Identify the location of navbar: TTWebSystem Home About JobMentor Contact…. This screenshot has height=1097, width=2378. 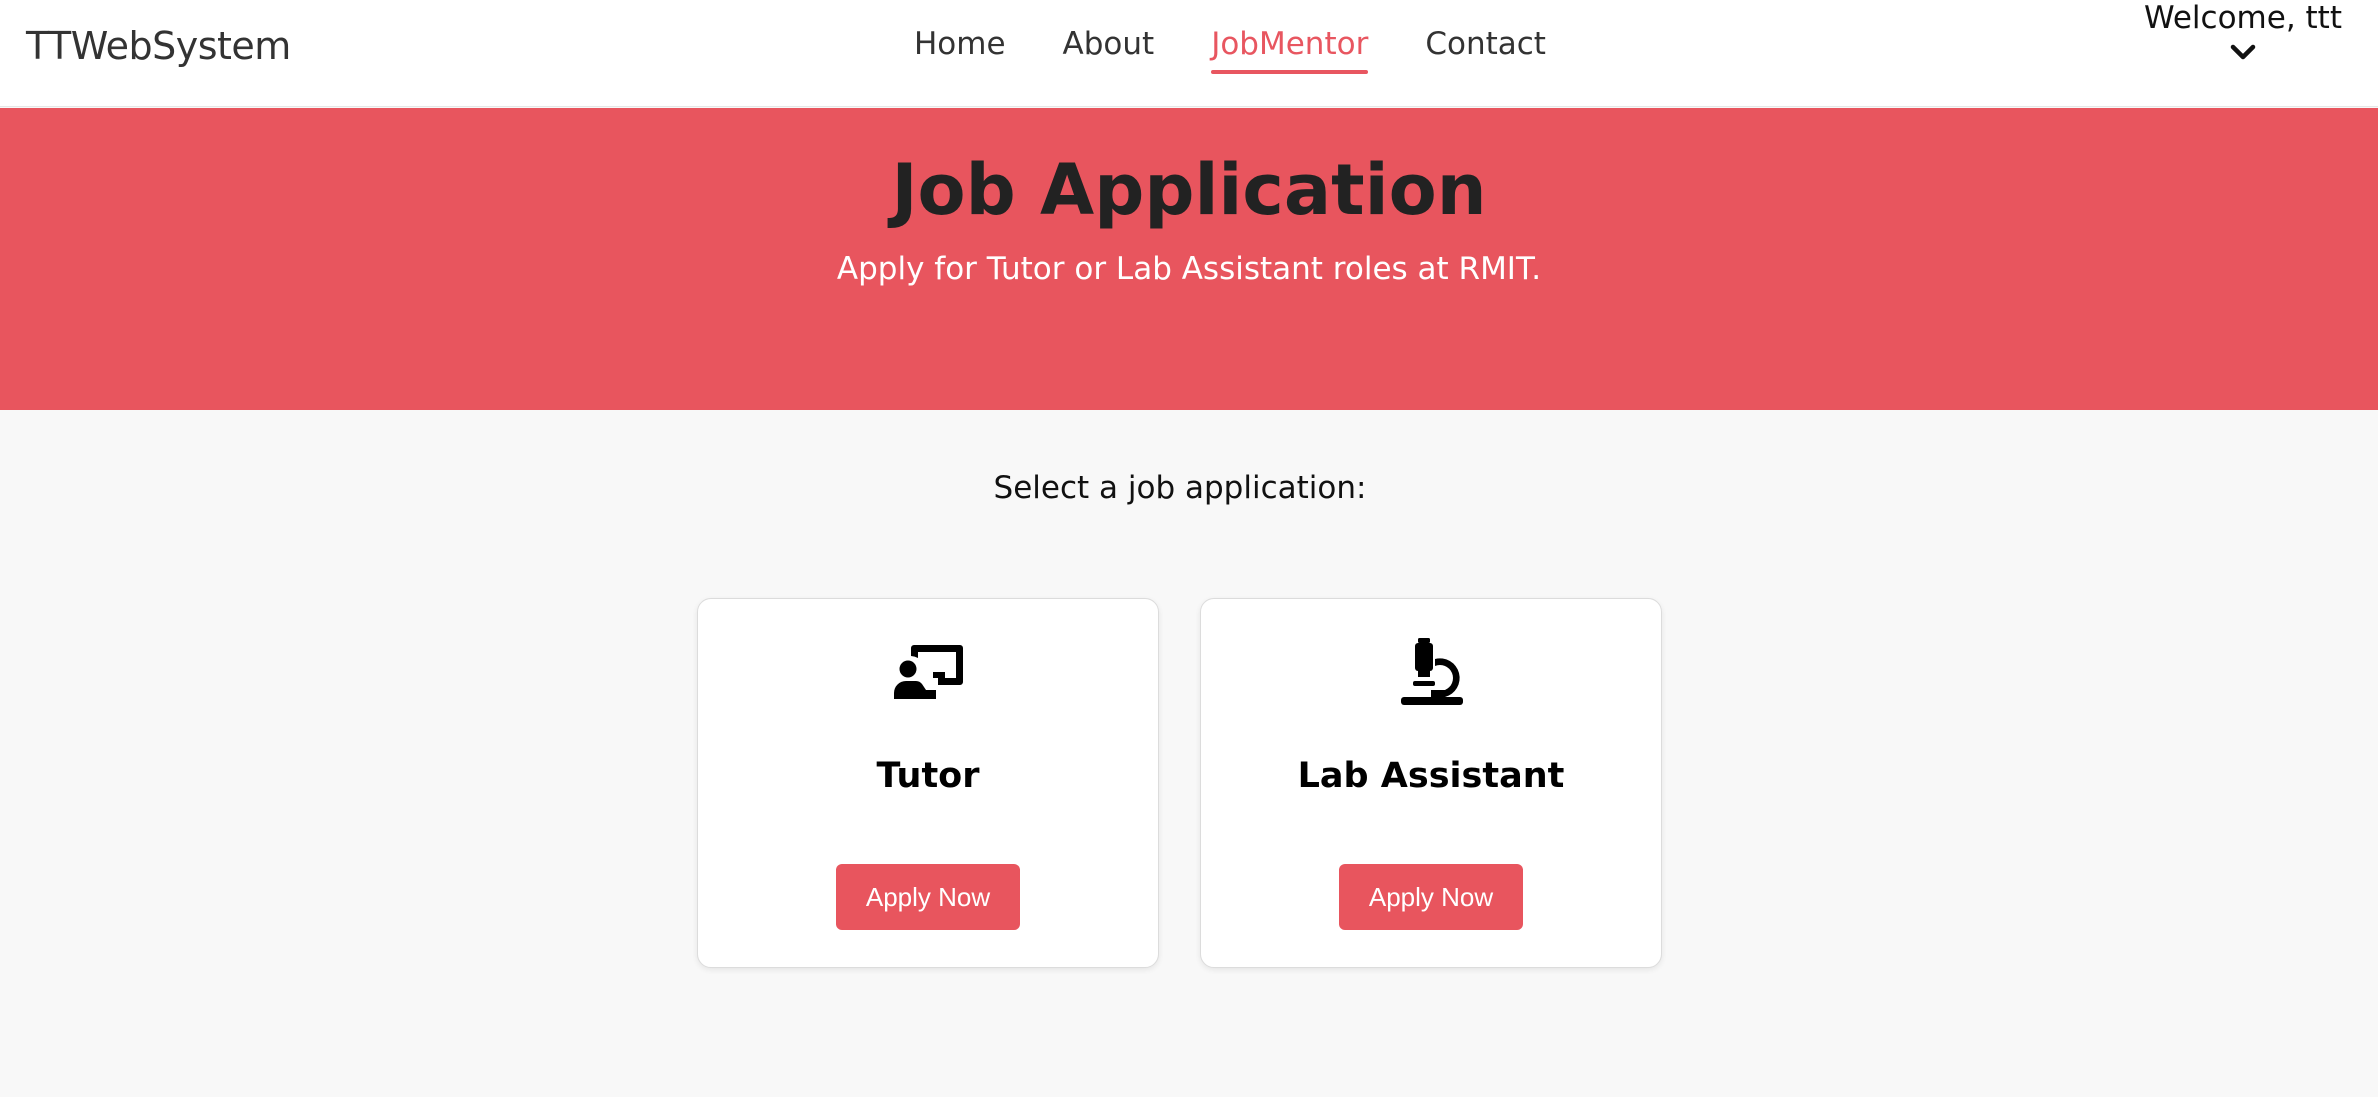
(1189, 53).